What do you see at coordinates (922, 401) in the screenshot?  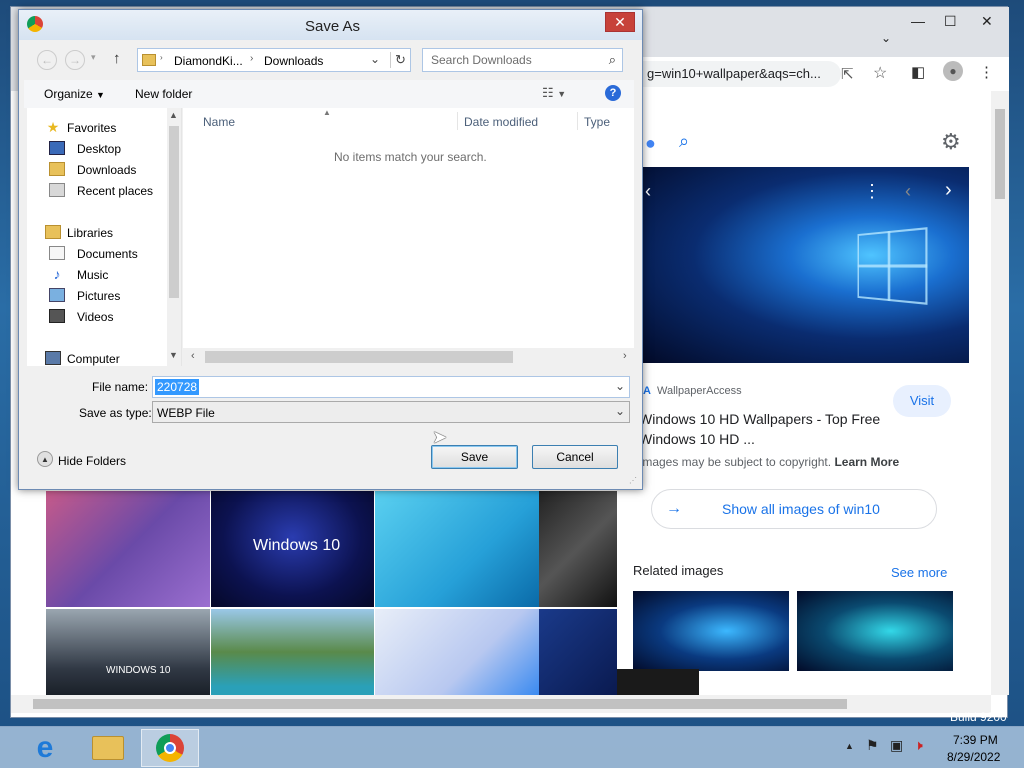 I see `visit-button: Visit` at bounding box center [922, 401].